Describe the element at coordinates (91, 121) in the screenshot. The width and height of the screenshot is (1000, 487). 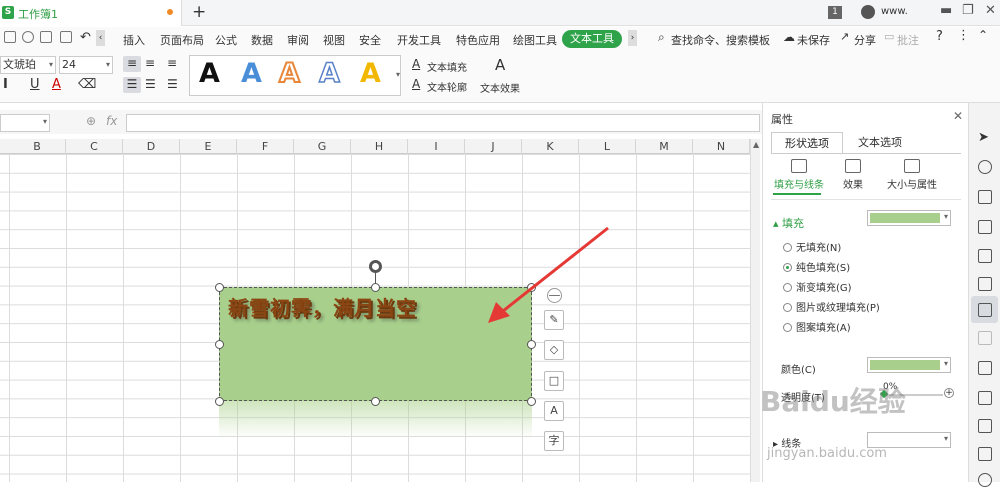
I see `zoom-icon: ⊕` at that location.